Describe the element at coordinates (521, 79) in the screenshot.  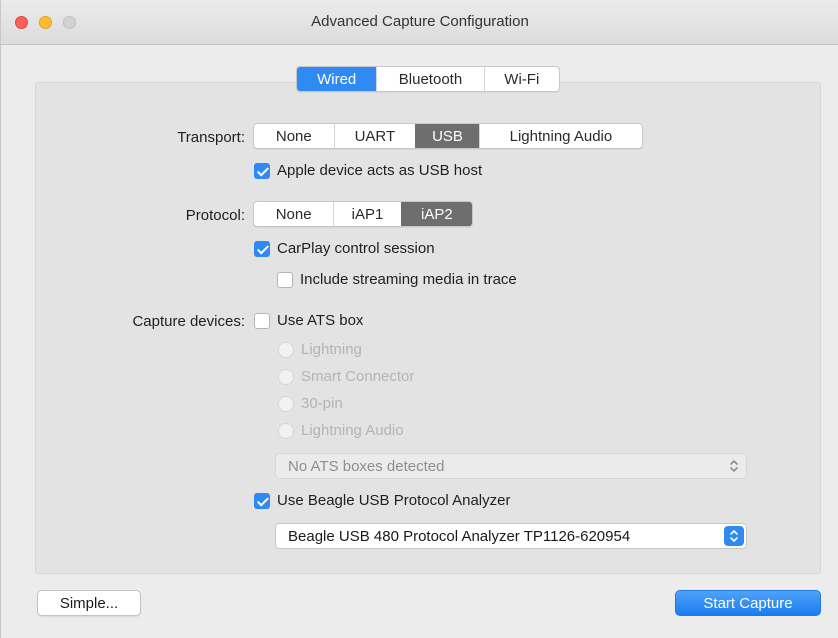
I see `tab-wifi: Wi-Fi` at that location.